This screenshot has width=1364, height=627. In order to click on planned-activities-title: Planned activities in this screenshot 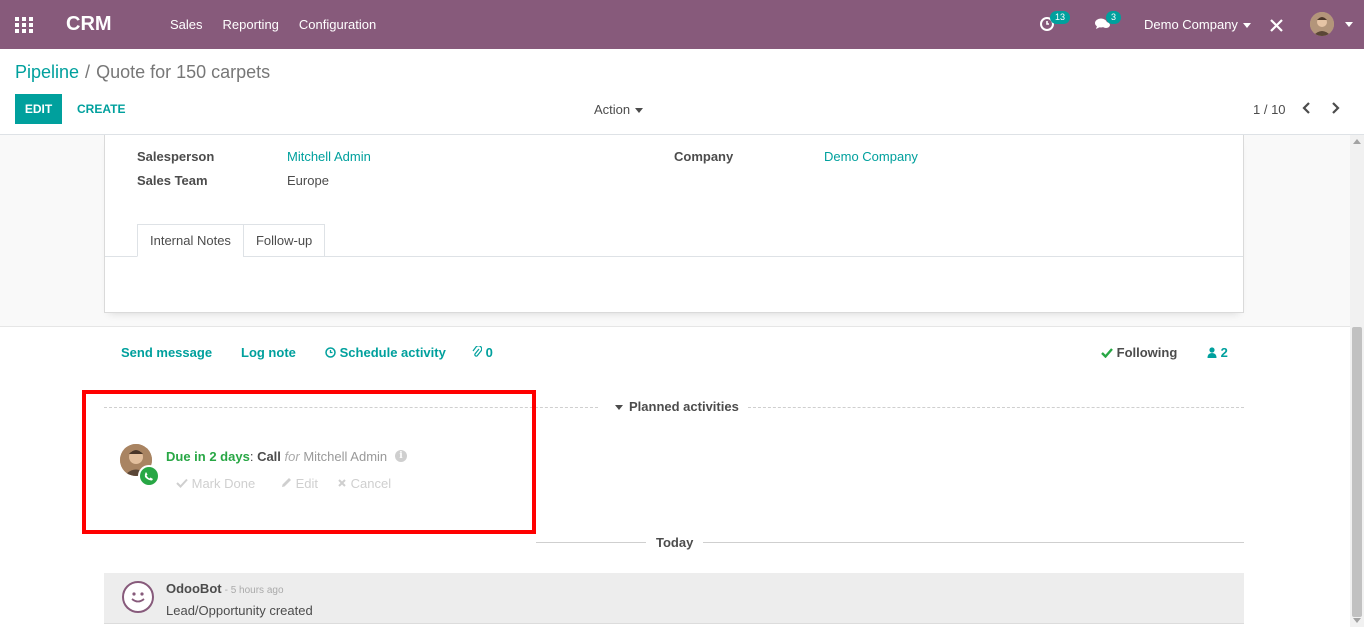, I will do `click(684, 406)`.